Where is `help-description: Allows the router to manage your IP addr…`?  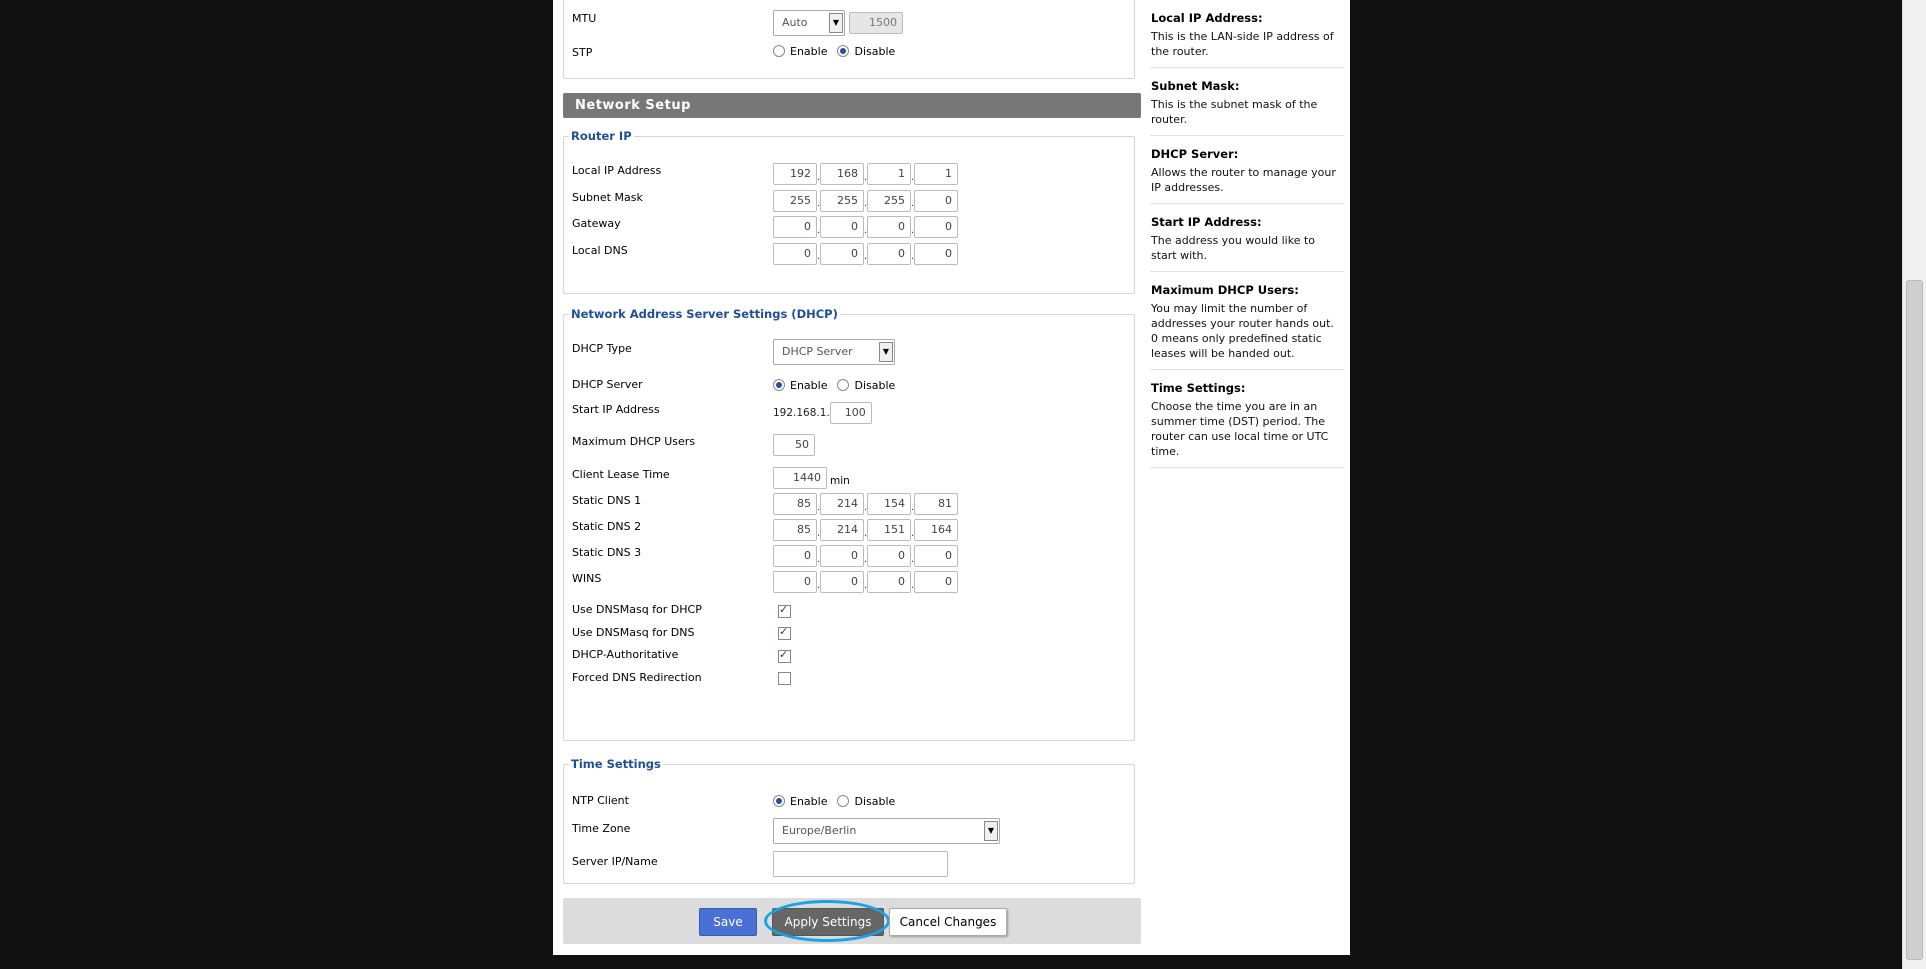 help-description: Allows the router to manage your IP addr… is located at coordinates (1243, 180).